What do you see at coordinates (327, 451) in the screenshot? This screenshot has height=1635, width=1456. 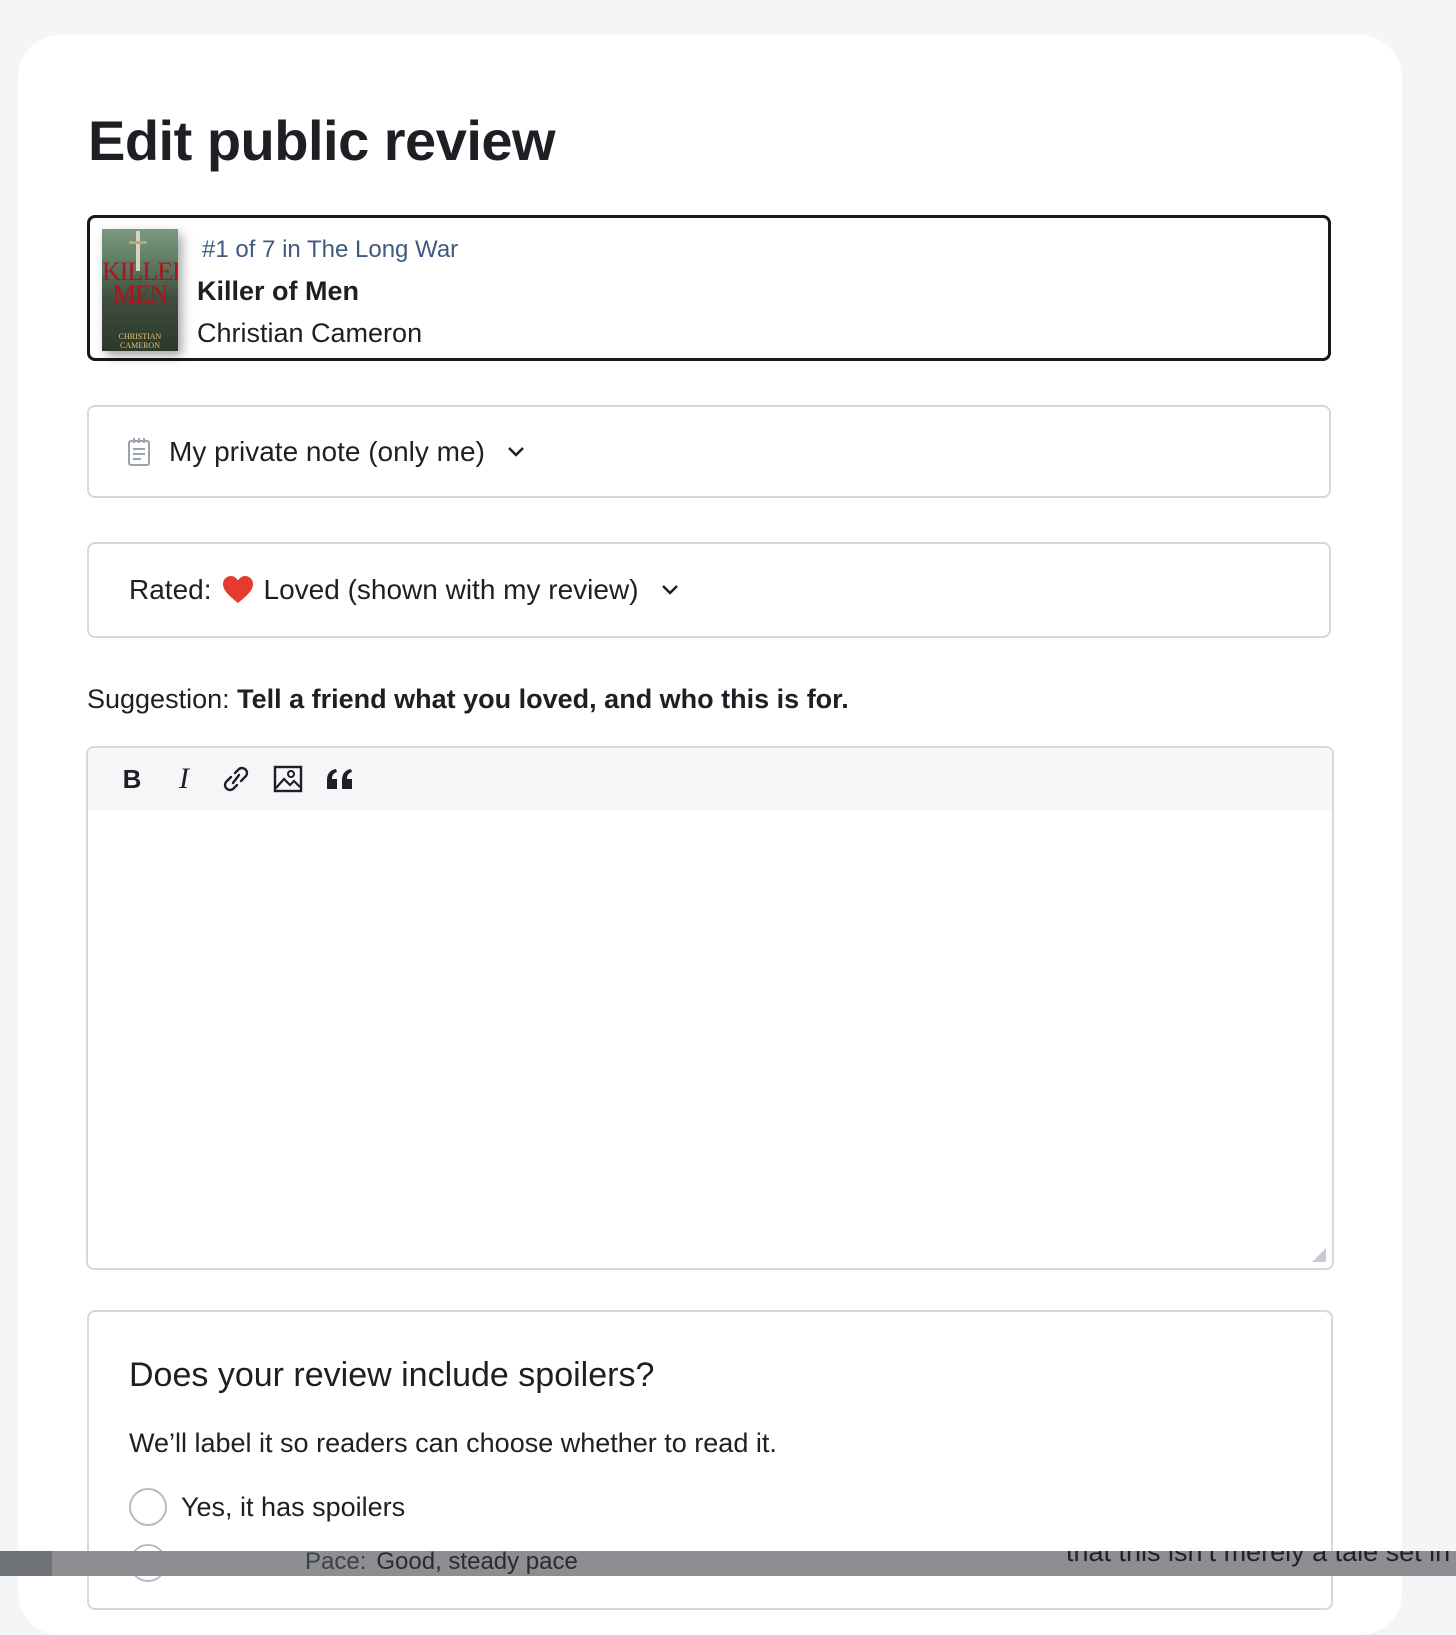 I see `private-note-label: My private note (only me)` at bounding box center [327, 451].